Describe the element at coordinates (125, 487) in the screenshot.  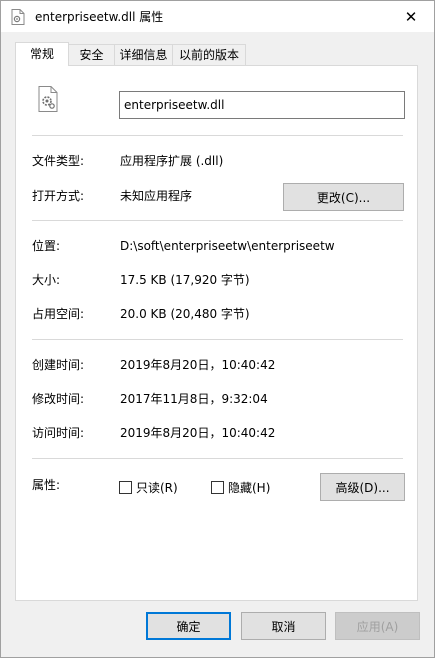
I see `readonly-checkbox-box` at that location.